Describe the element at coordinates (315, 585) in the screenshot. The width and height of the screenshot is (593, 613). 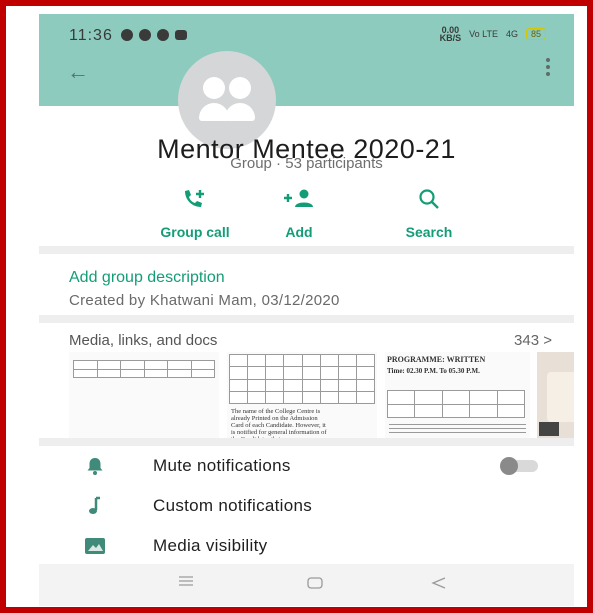
I see `home-button-icon` at that location.